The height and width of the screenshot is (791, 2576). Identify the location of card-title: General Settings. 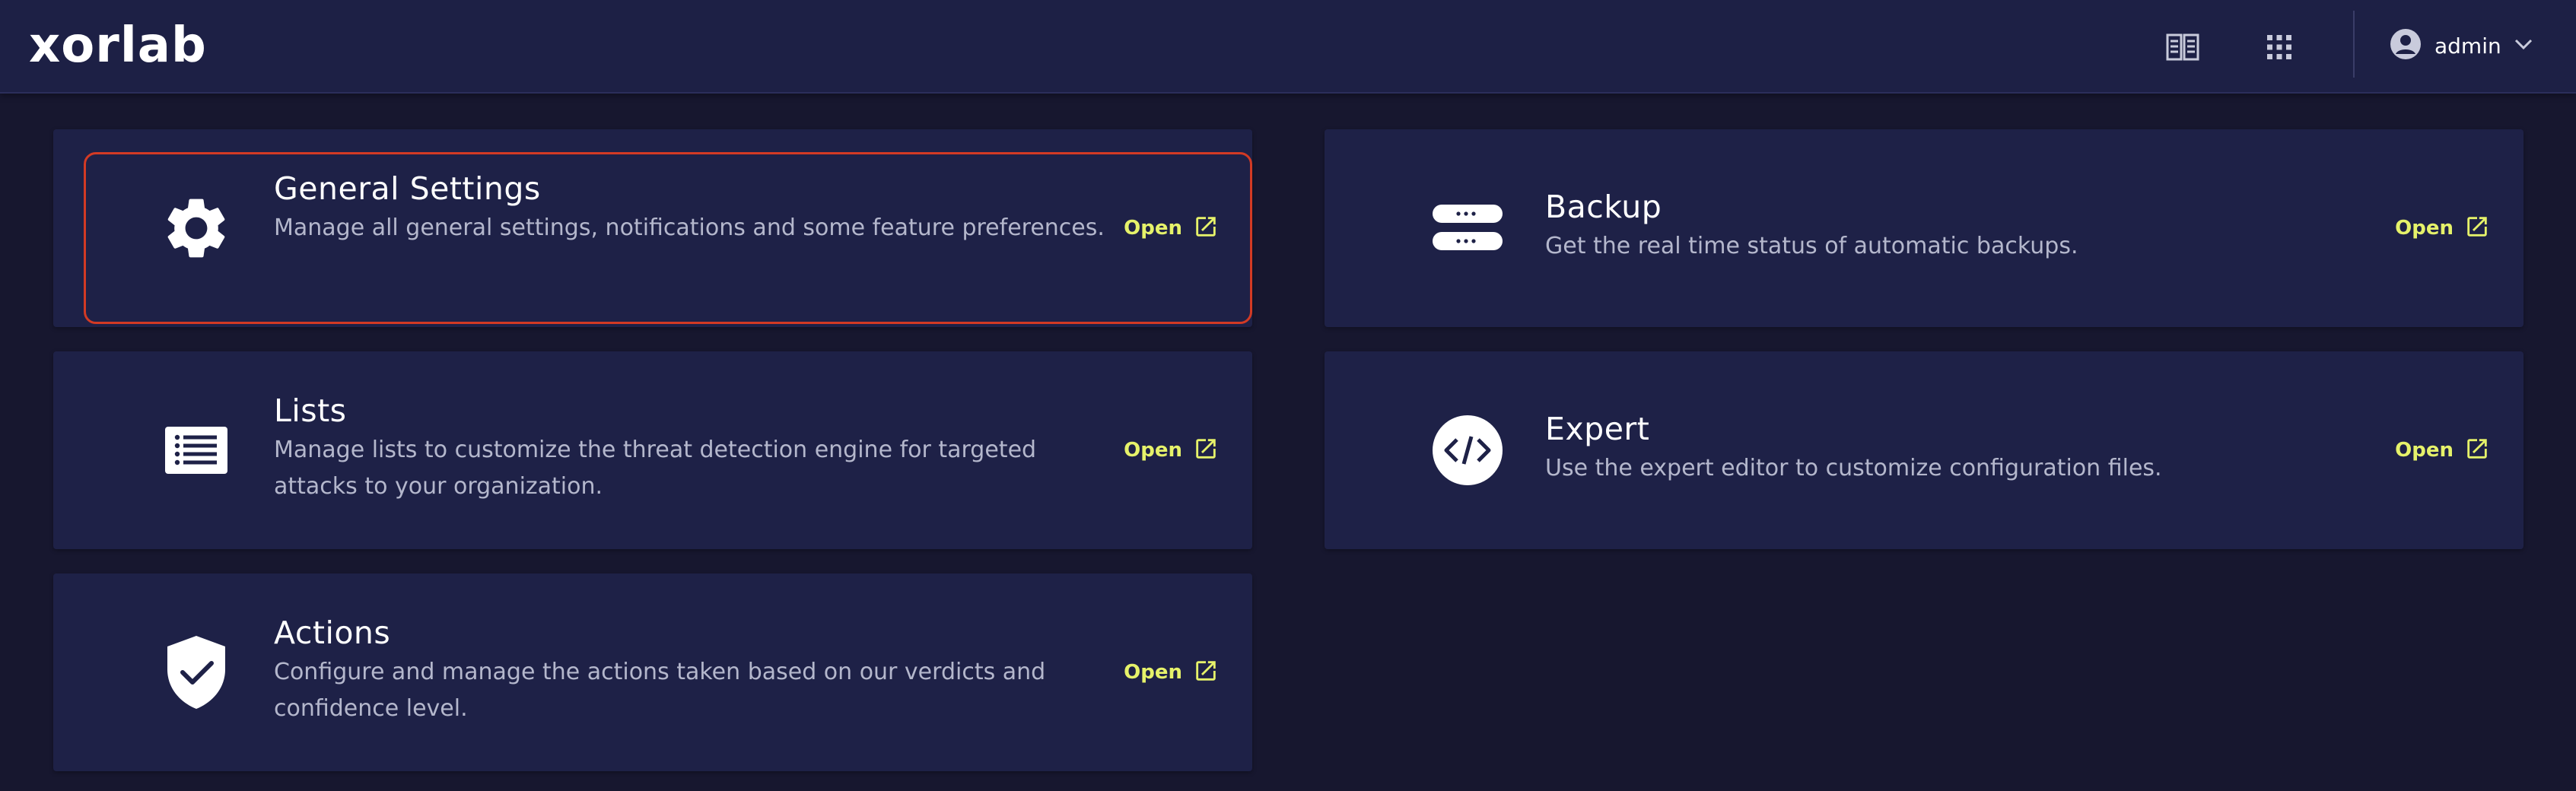
(407, 188).